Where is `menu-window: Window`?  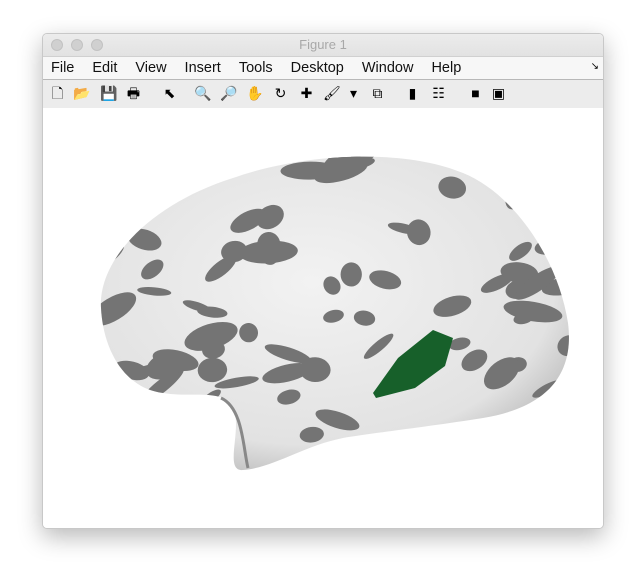
menu-window: Window is located at coordinates (388, 68).